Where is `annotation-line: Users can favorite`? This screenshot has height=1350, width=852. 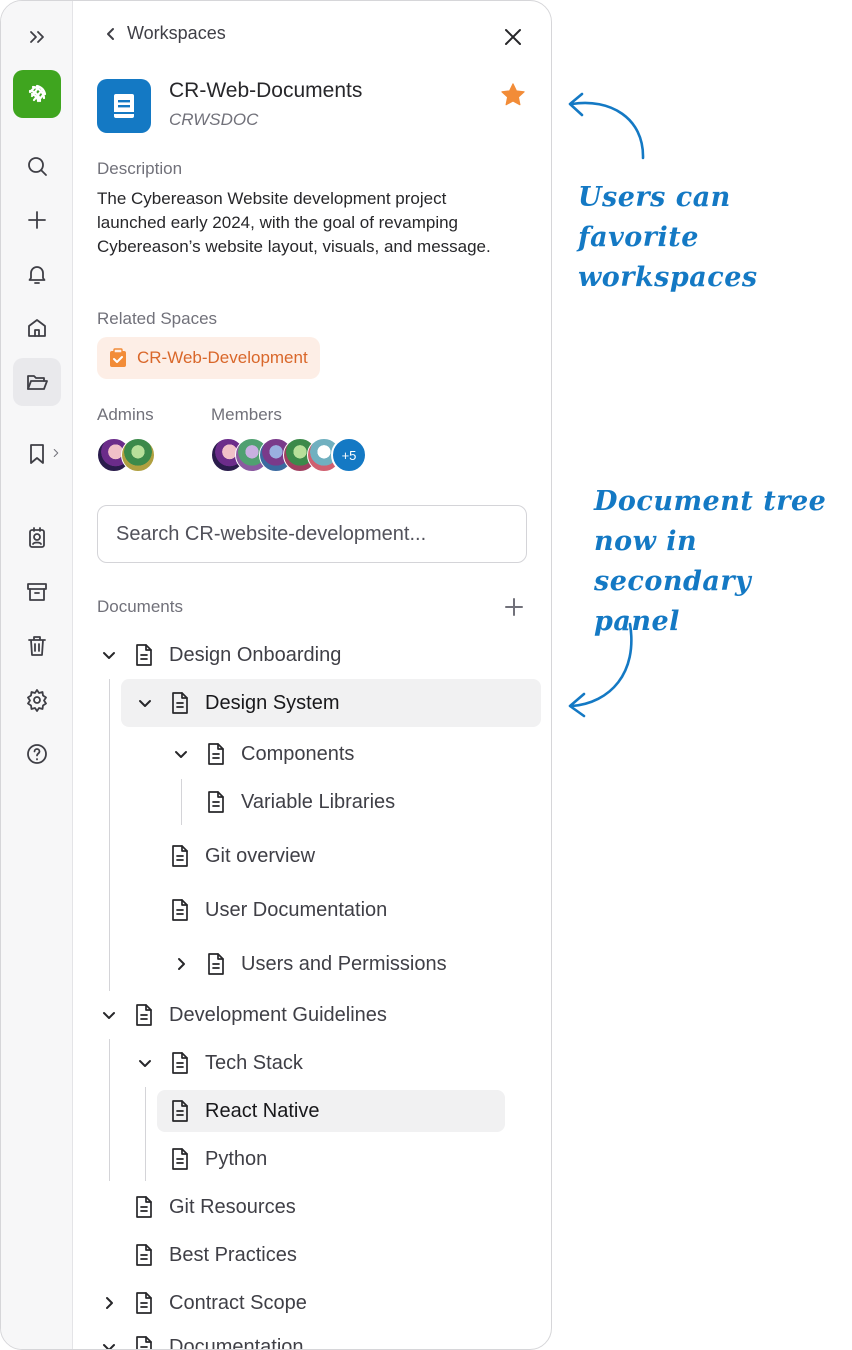 annotation-line: Users can favorite is located at coordinates (654, 217).